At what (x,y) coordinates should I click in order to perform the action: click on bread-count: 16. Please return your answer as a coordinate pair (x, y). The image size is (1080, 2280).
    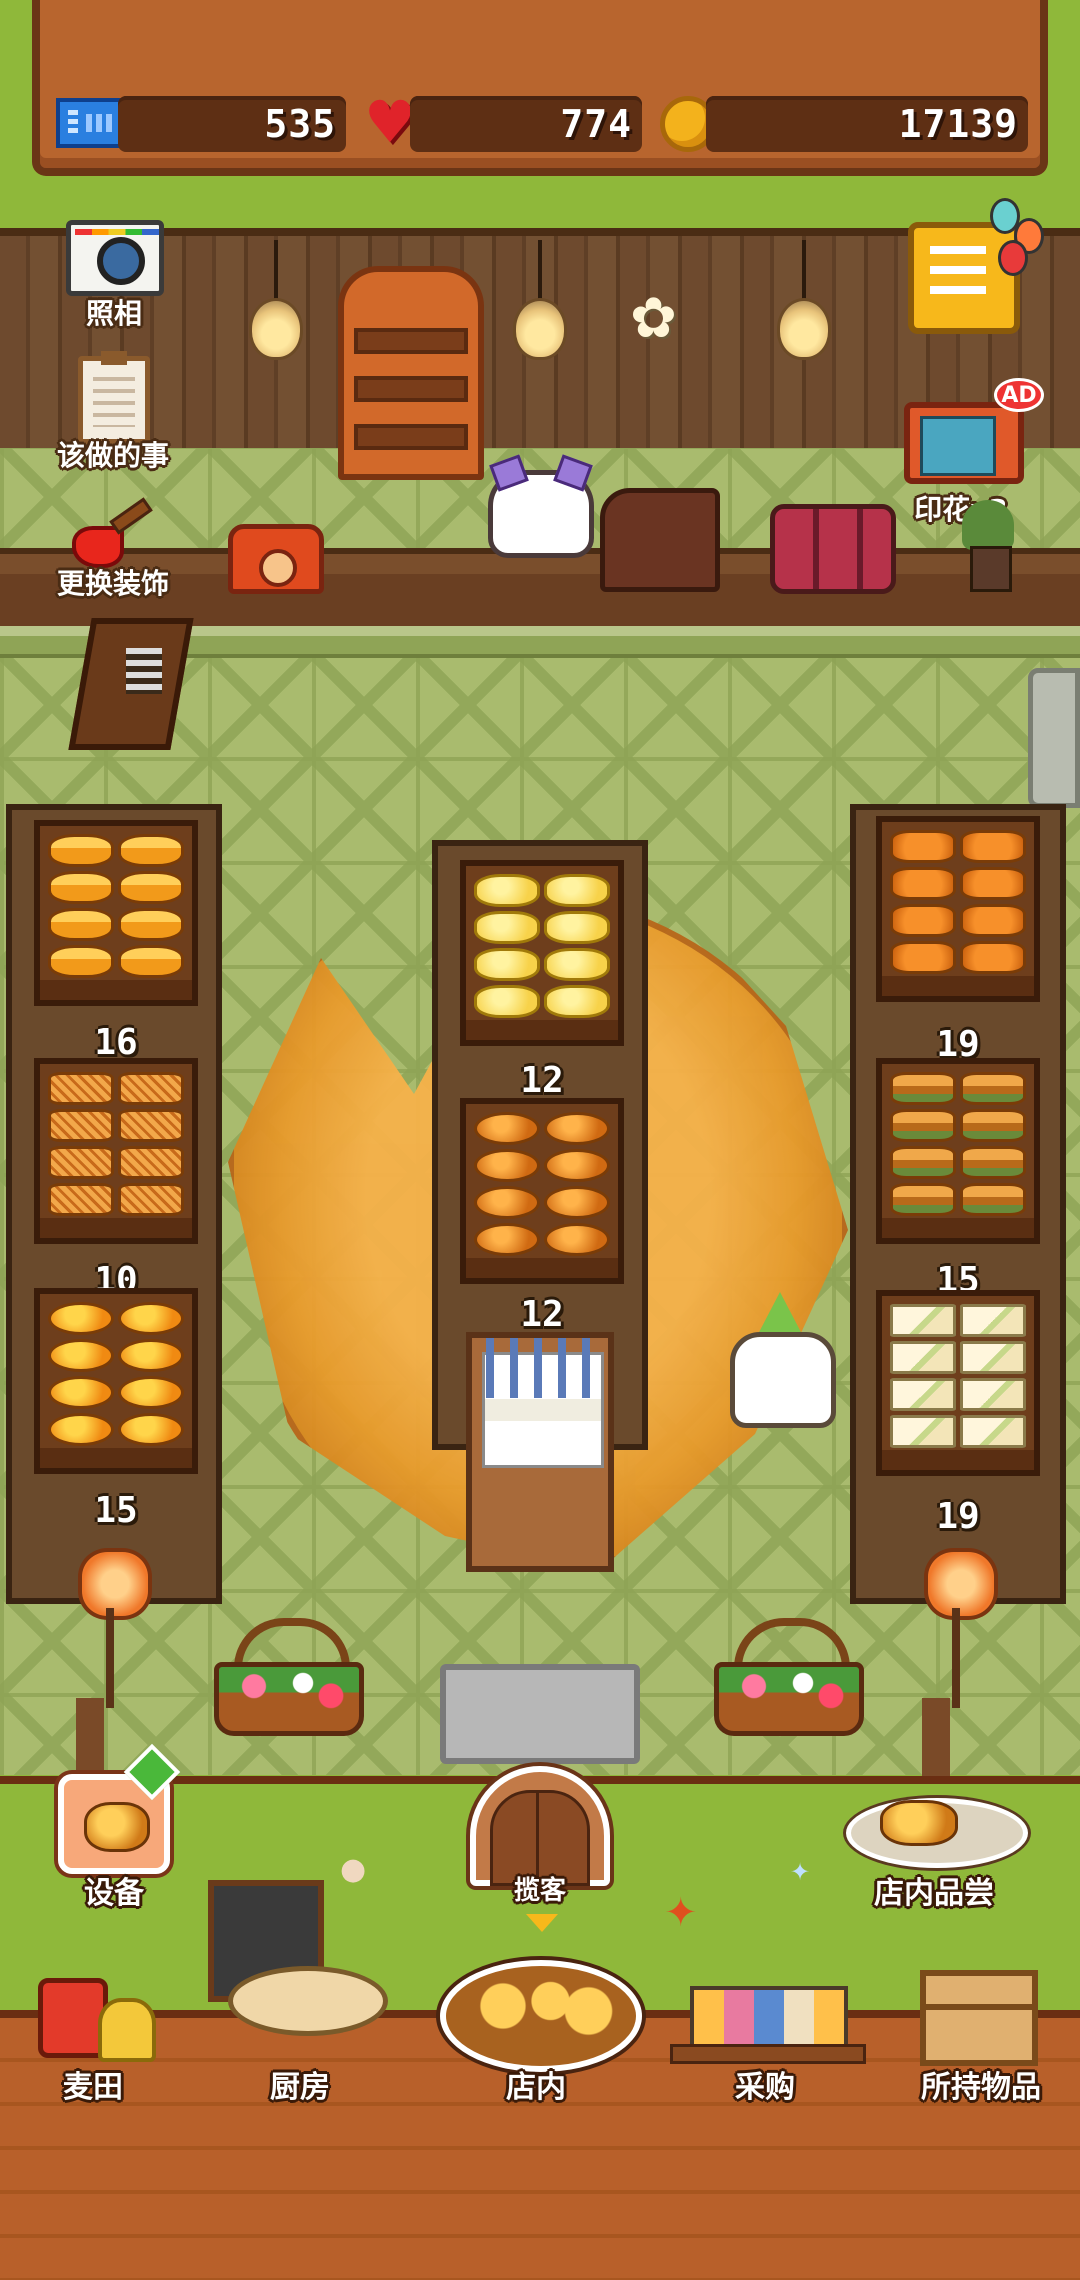
    Looking at the image, I should click on (116, 1042).